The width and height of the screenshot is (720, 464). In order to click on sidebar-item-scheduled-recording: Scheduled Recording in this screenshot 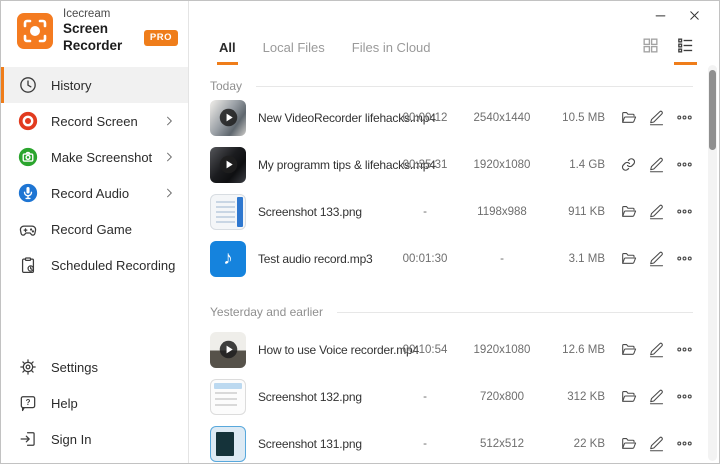, I will do `click(94, 265)`.